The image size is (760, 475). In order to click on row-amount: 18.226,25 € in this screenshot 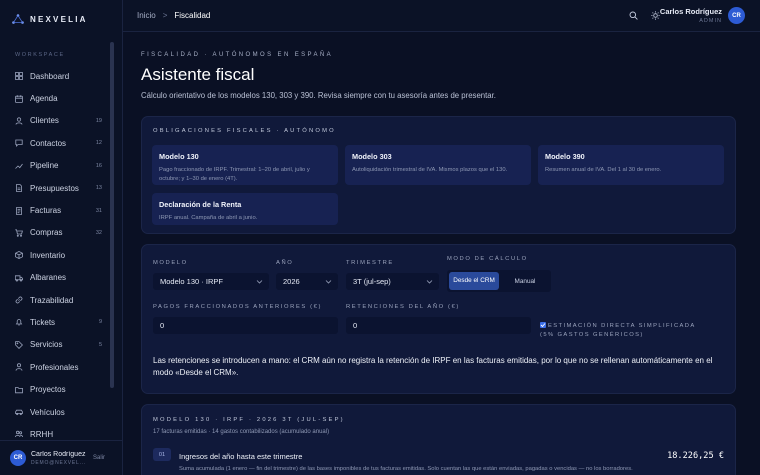, I will do `click(695, 456)`.